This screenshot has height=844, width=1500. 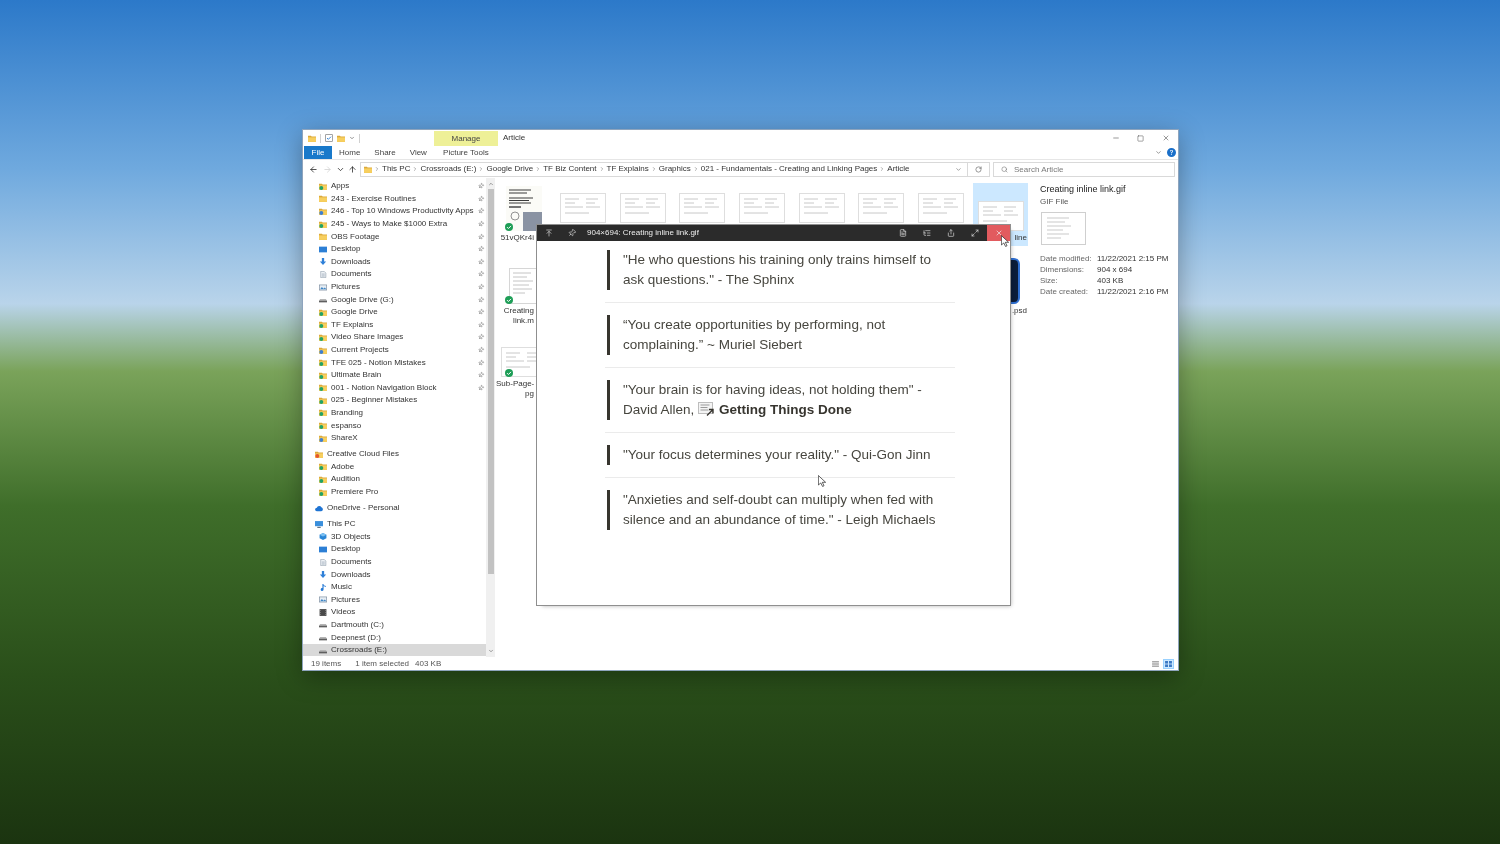 What do you see at coordinates (394, 650) in the screenshot?
I see `sidebar-item: Crossroads (E:)` at bounding box center [394, 650].